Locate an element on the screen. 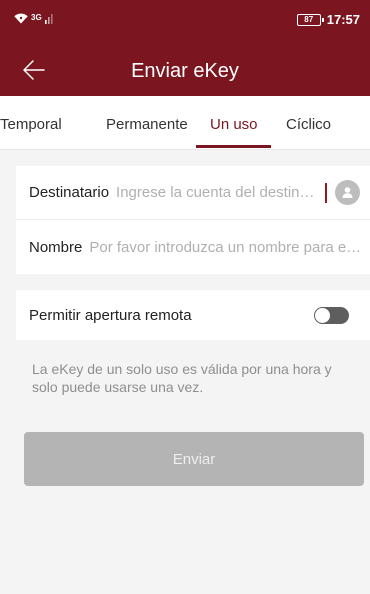 The image size is (370, 594). text-cursor is located at coordinates (326, 192).